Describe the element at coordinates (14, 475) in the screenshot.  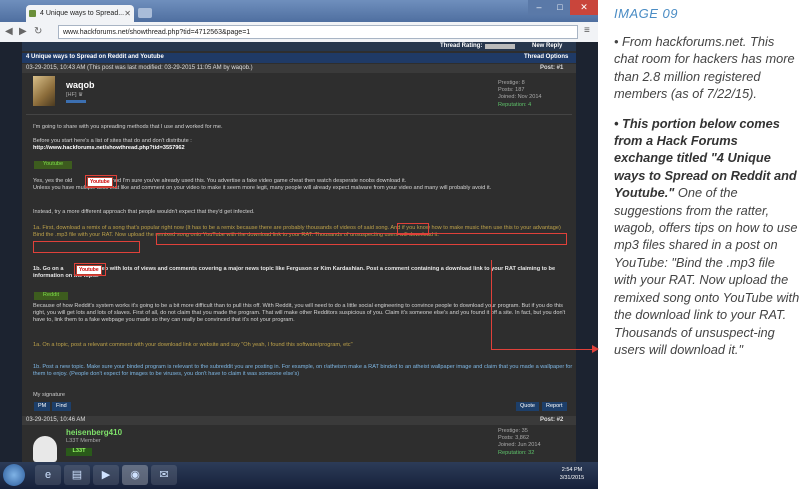
I see `start-button` at that location.